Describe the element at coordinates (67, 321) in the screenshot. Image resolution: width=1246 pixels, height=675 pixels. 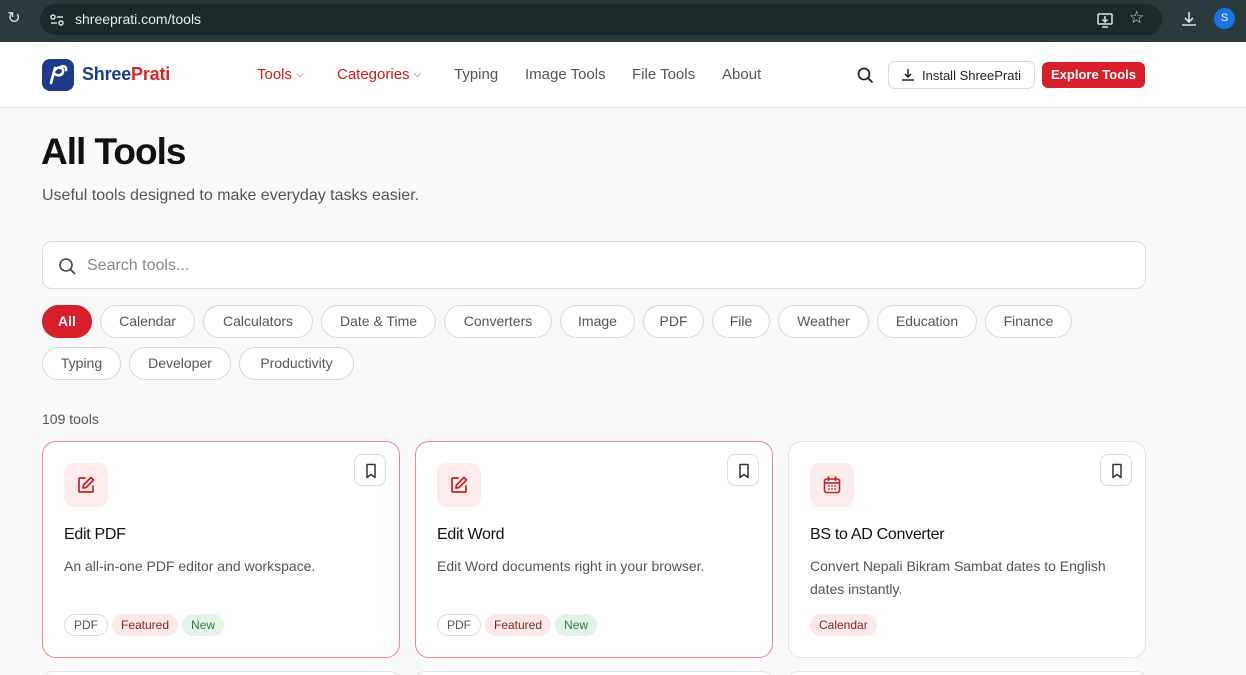
I see `filter-chip-all: All` at that location.